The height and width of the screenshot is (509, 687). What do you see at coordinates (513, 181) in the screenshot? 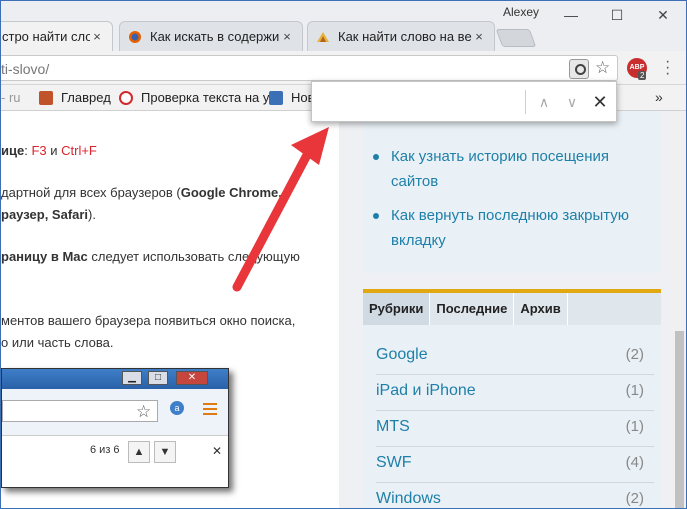
I see `related-link-continued: сайтов` at bounding box center [513, 181].